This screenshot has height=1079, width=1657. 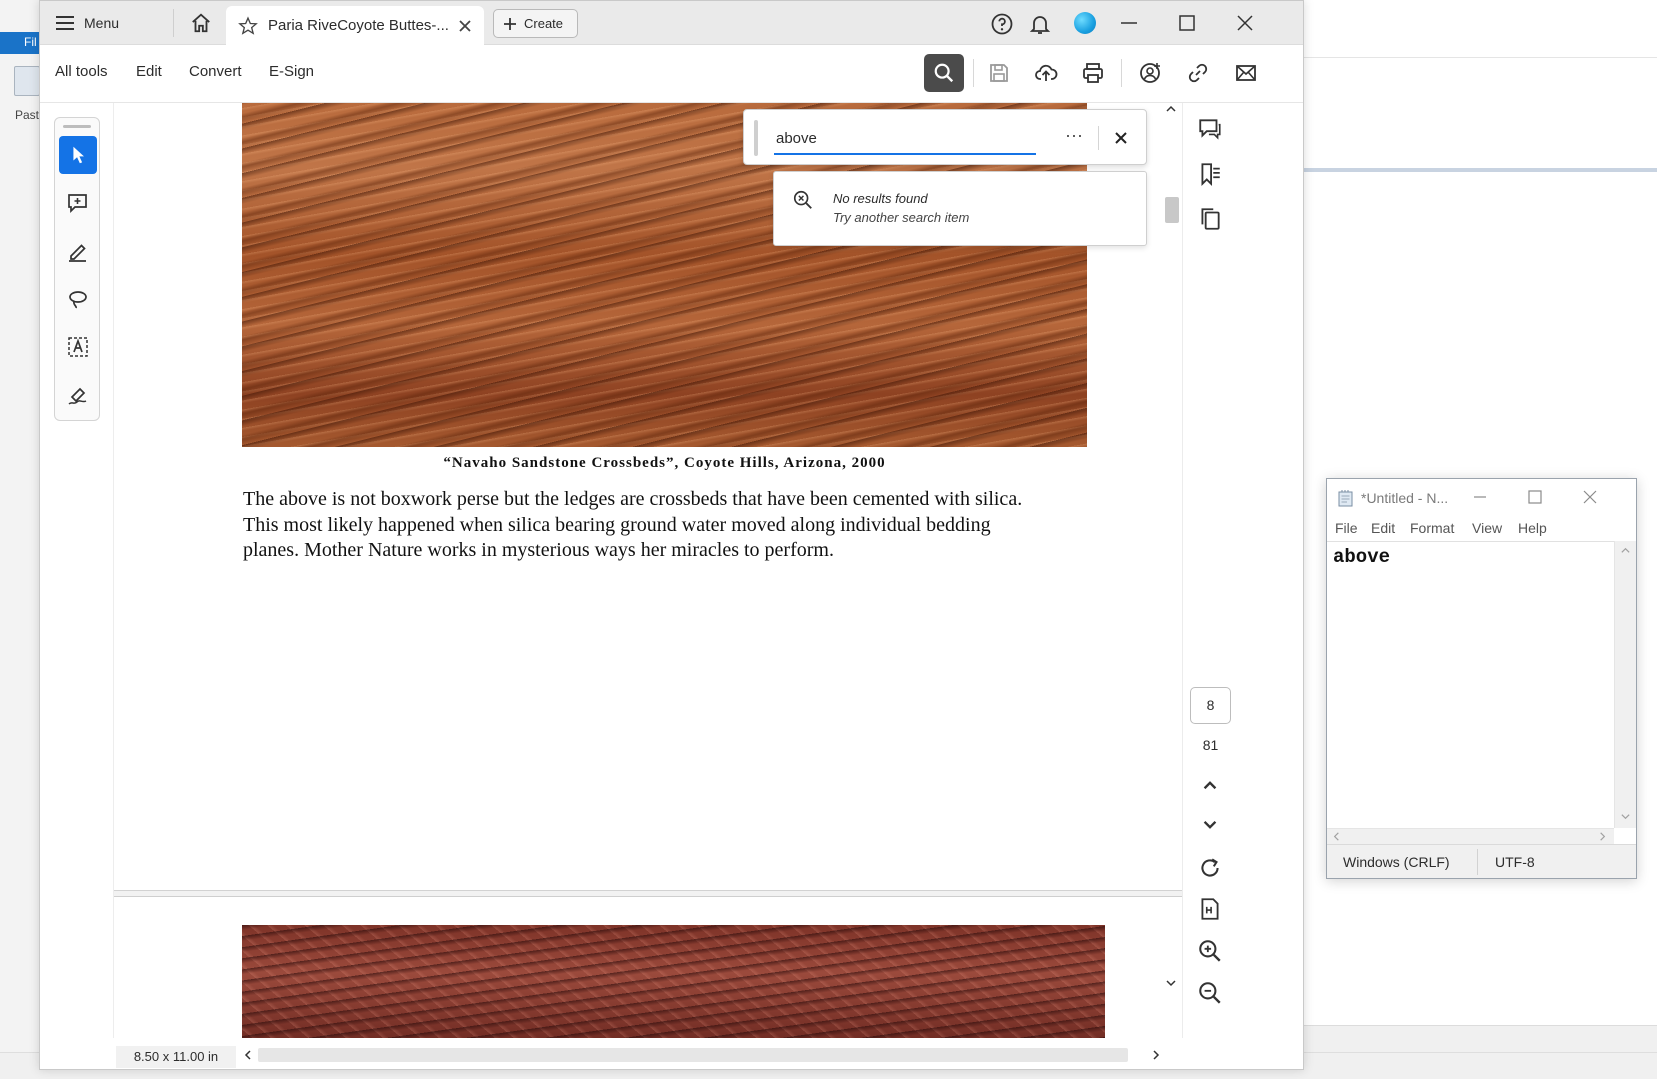 I want to click on save-icon, so click(x=999, y=73).